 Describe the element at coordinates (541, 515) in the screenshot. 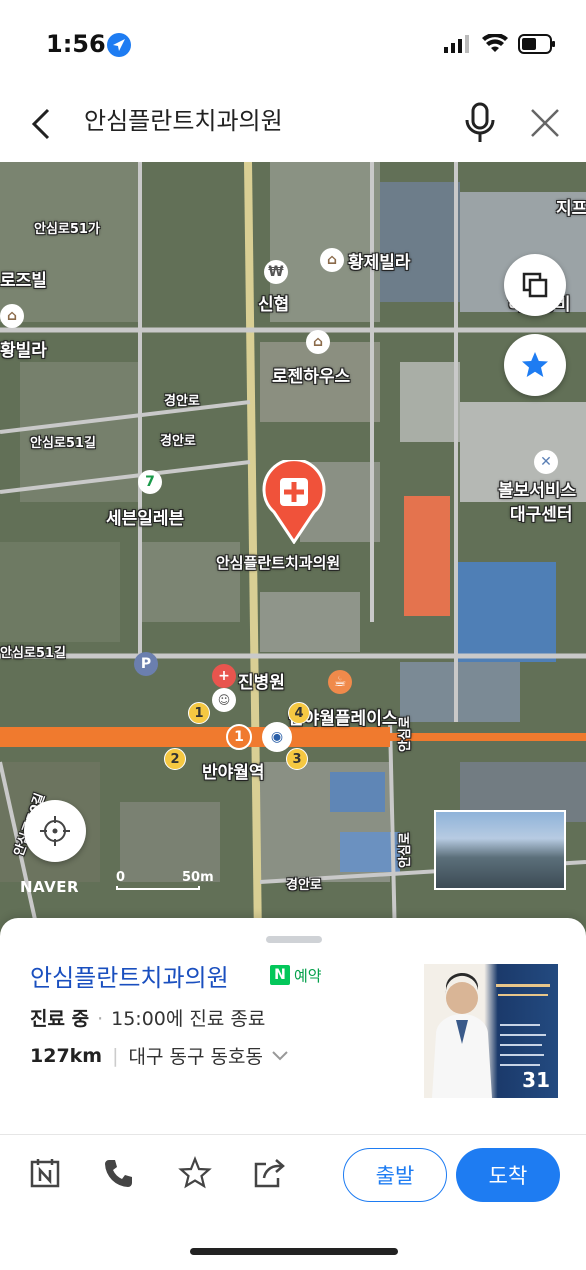

I see `place-label: 대구센터` at that location.